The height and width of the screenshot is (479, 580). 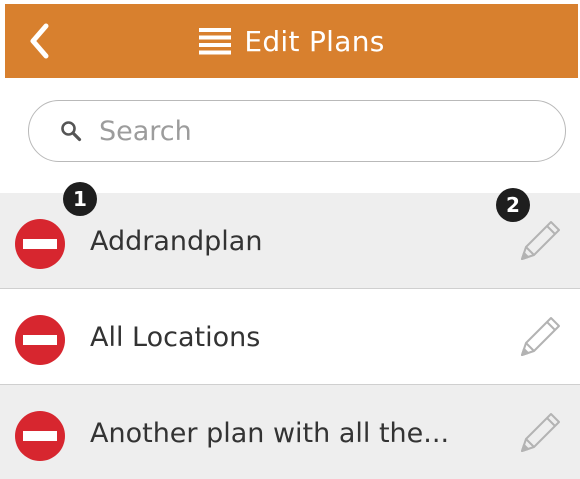 What do you see at coordinates (71, 131) in the screenshot?
I see `search-icon` at bounding box center [71, 131].